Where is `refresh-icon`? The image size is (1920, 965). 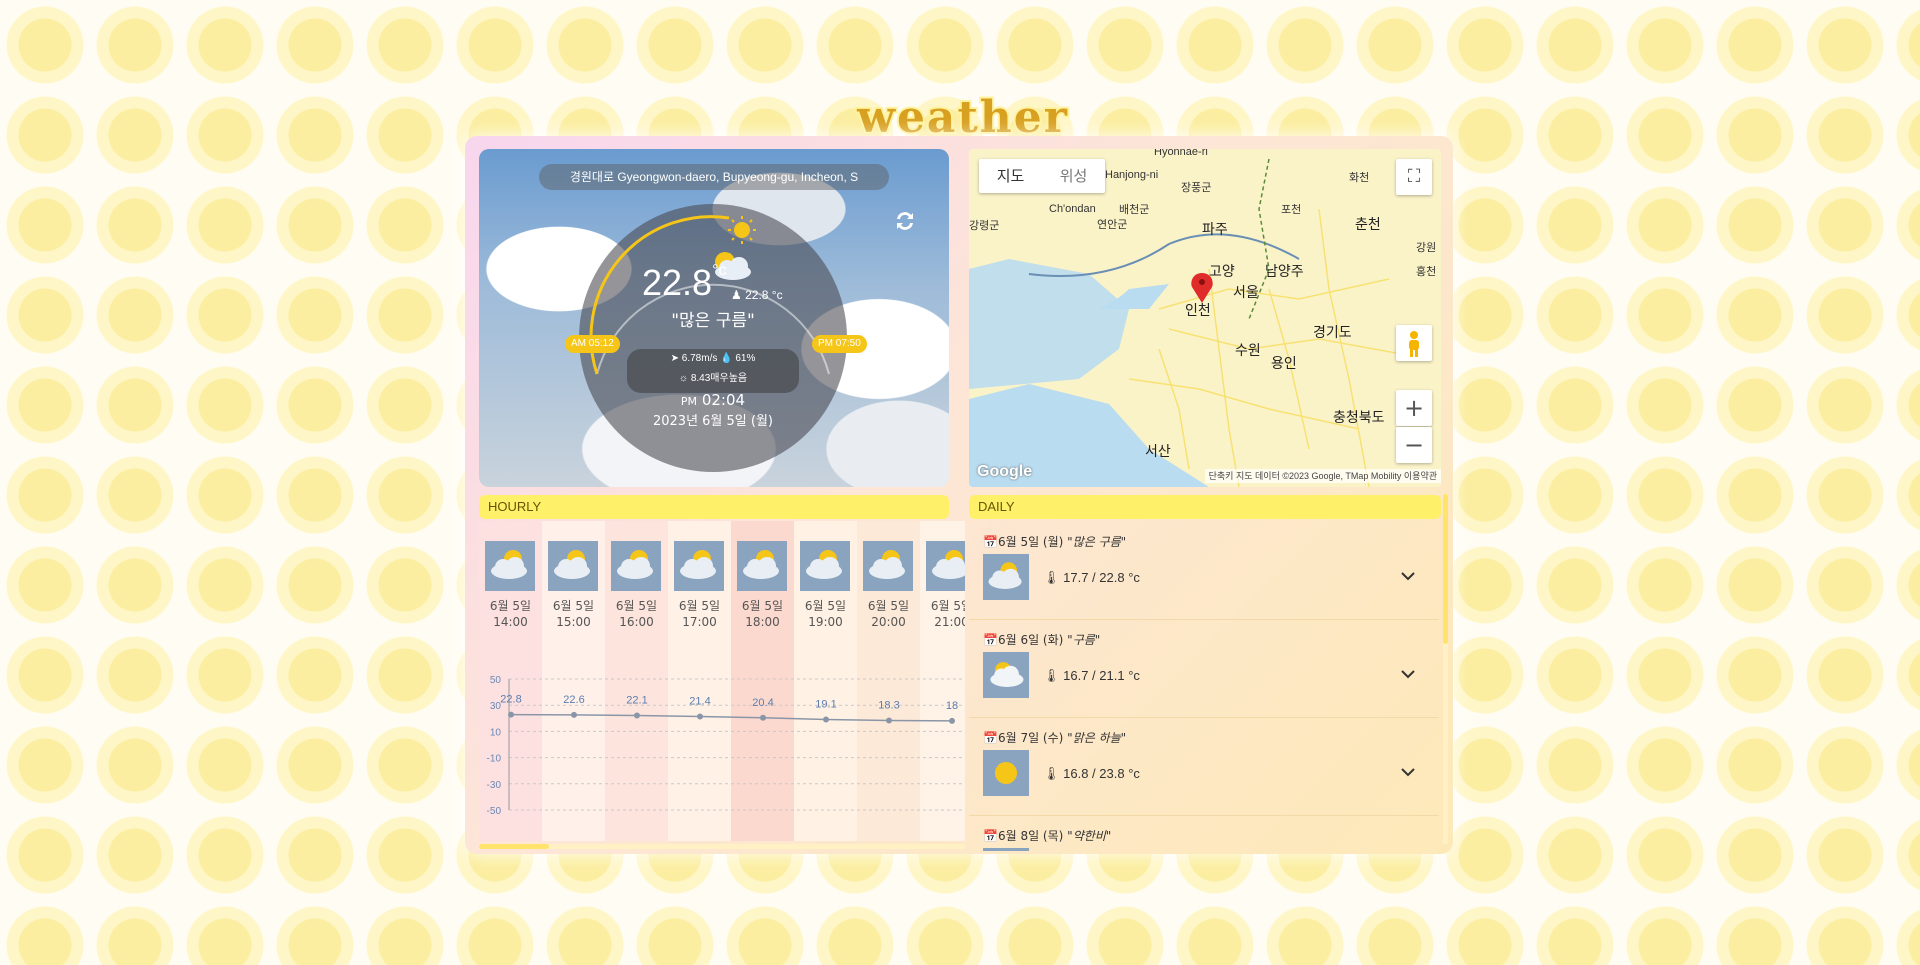 refresh-icon is located at coordinates (905, 221).